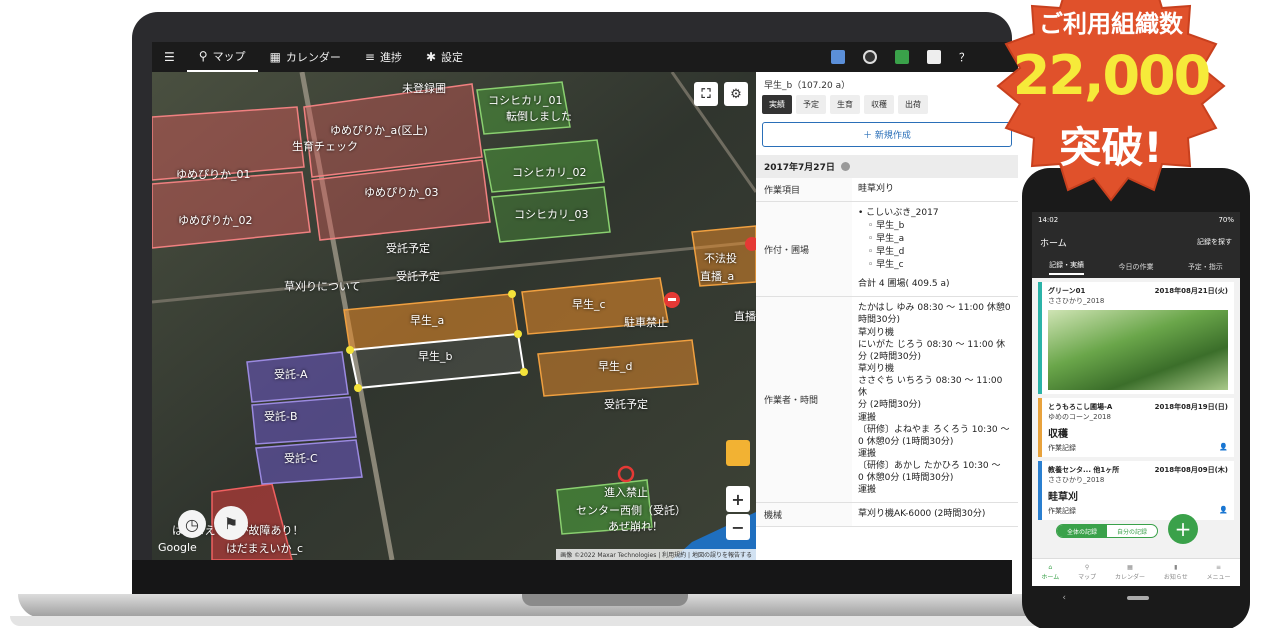 This screenshot has height=628, width=1268. What do you see at coordinates (738, 527) in the screenshot?
I see `zoom-out-button: −` at bounding box center [738, 527].